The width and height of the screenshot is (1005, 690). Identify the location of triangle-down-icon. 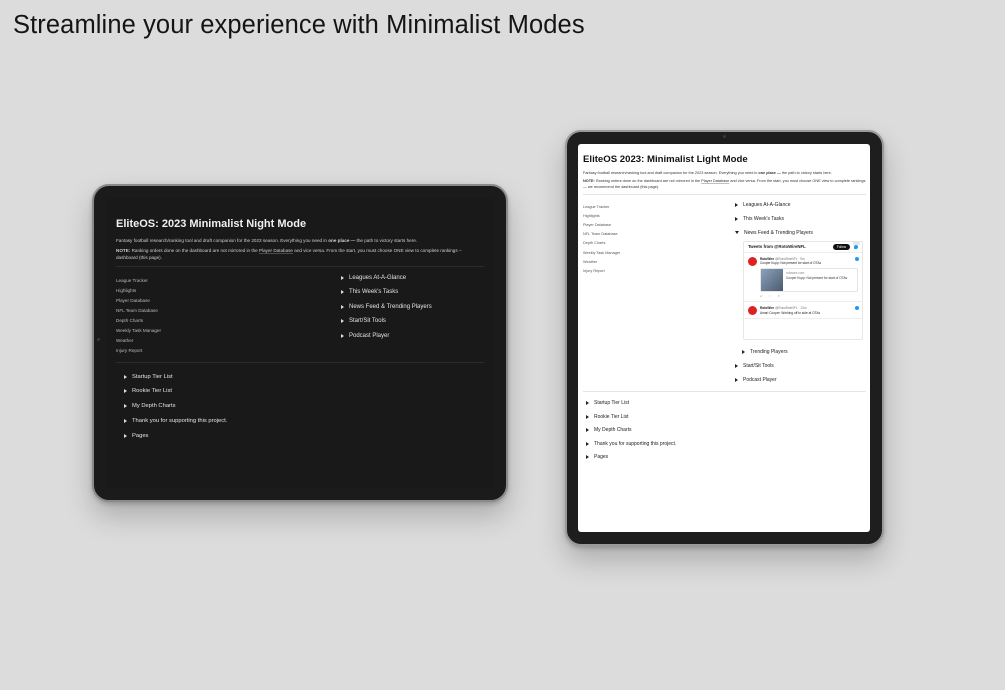
(737, 233).